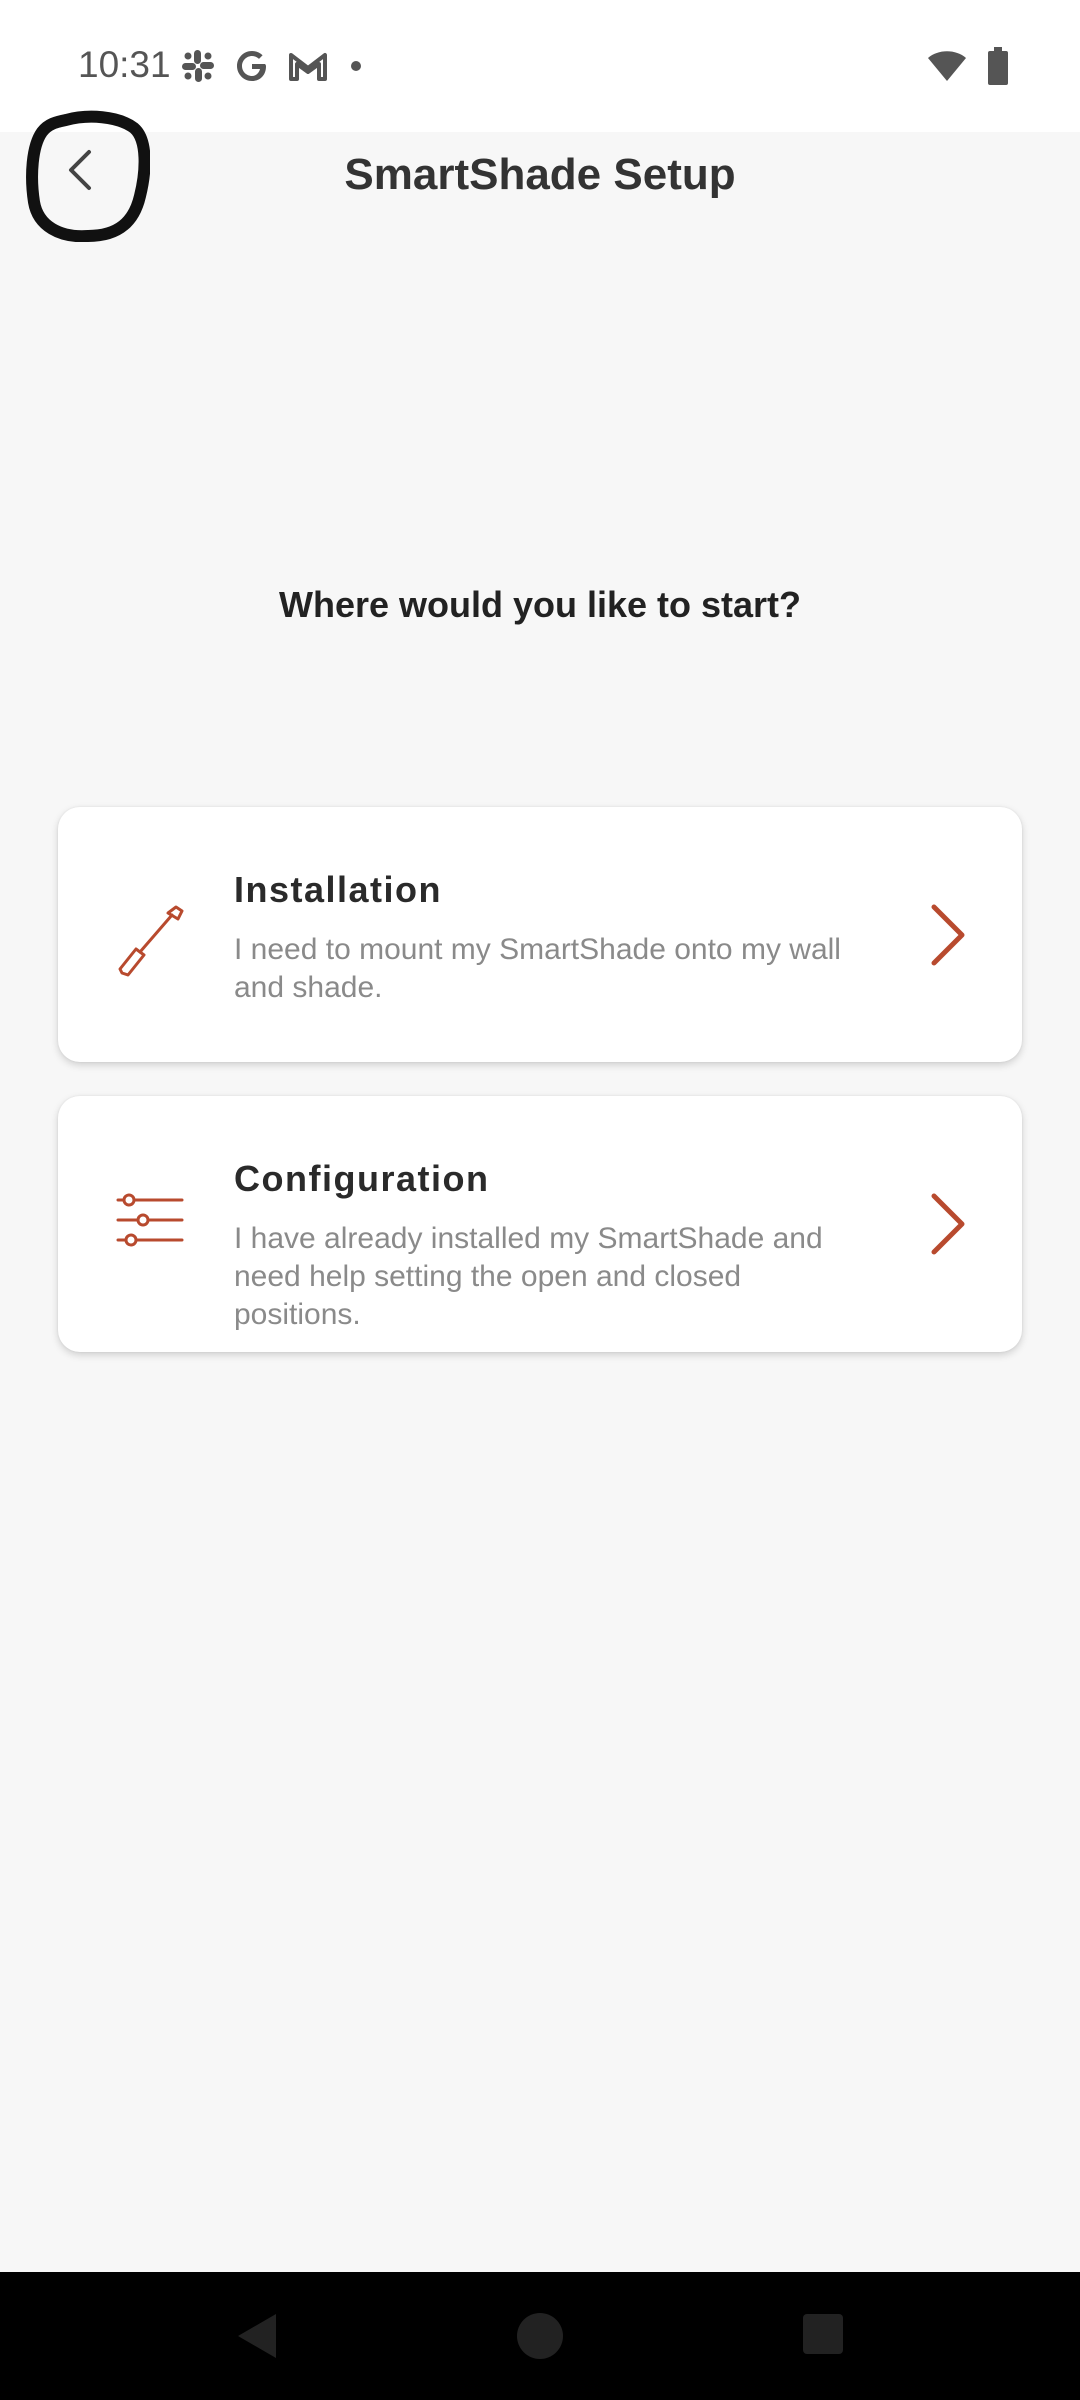 Image resolution: width=1080 pixels, height=2400 pixels. I want to click on battery-icon, so click(998, 66).